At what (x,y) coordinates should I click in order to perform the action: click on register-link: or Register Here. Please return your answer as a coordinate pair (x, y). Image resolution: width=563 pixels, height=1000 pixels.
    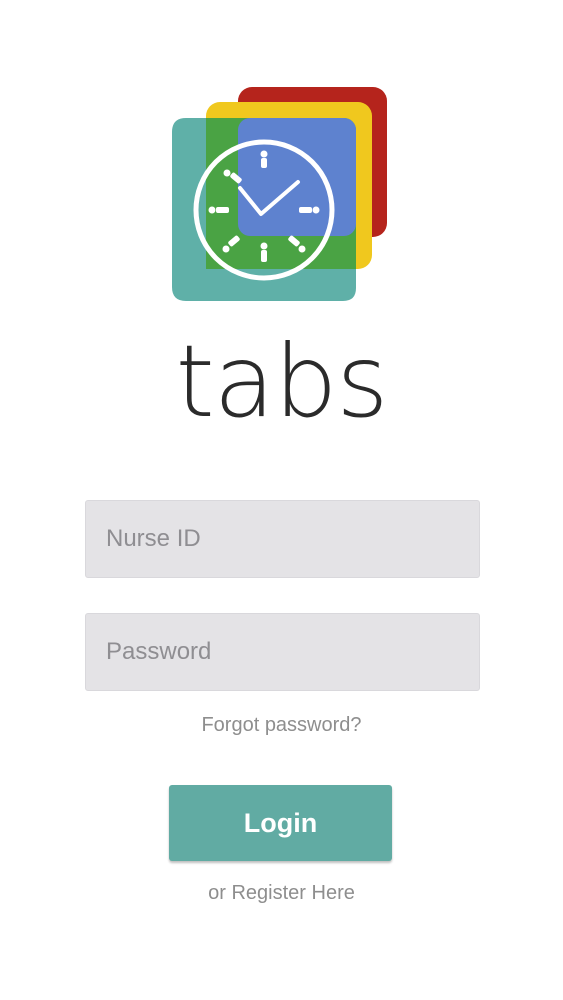
    Looking at the image, I should click on (281, 893).